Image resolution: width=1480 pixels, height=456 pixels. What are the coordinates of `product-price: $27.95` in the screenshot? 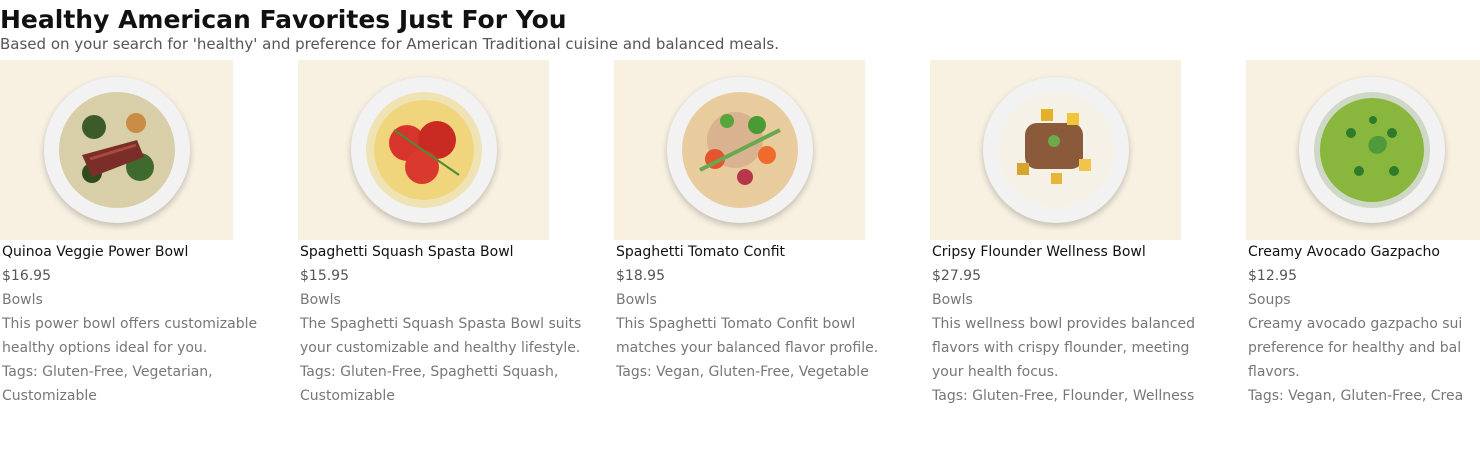 It's located at (956, 276).